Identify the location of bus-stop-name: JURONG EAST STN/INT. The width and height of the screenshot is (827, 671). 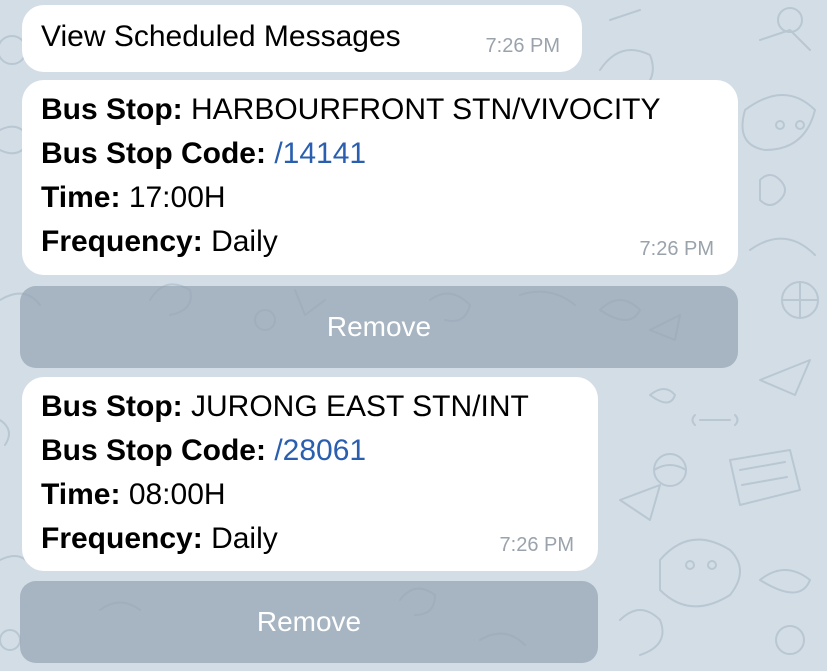
(360, 406).